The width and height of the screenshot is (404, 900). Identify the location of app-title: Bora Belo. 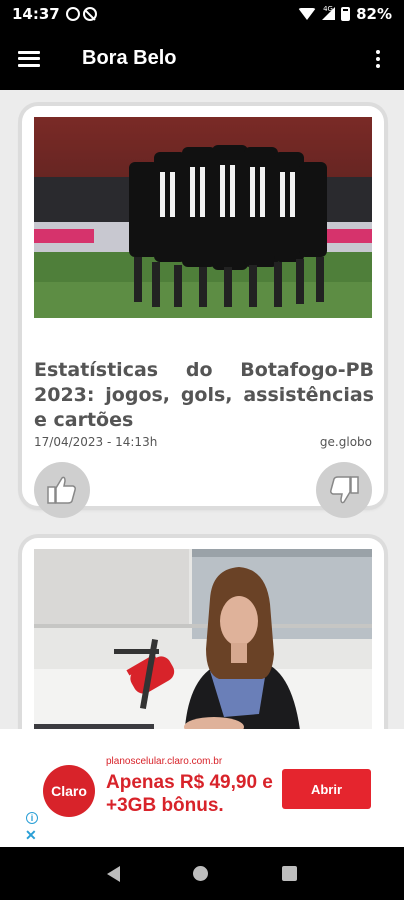
(129, 58).